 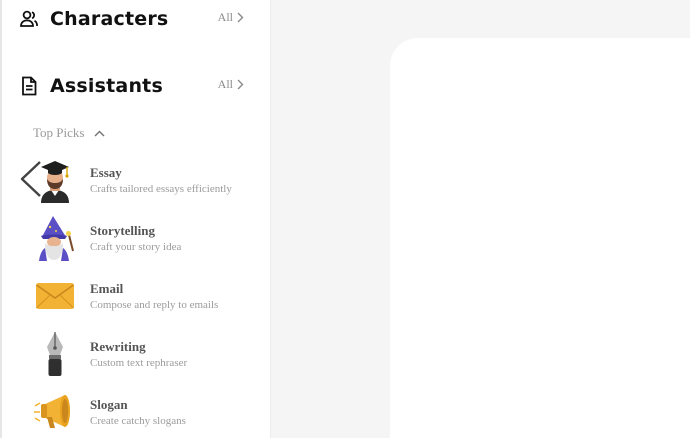 What do you see at coordinates (150, 412) in the screenshot?
I see `assistant-item-slogan: Slogan Create catchy slogans` at bounding box center [150, 412].